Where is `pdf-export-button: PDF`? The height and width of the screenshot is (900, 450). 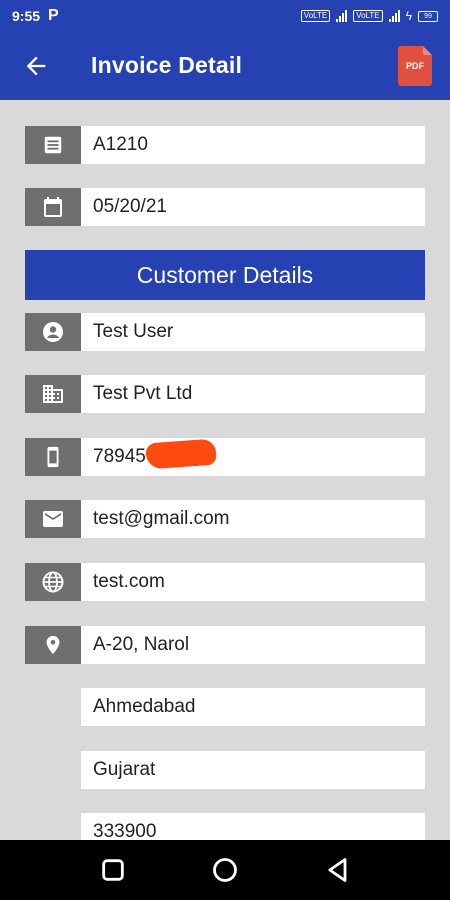
pdf-export-button: PDF is located at coordinates (415, 66).